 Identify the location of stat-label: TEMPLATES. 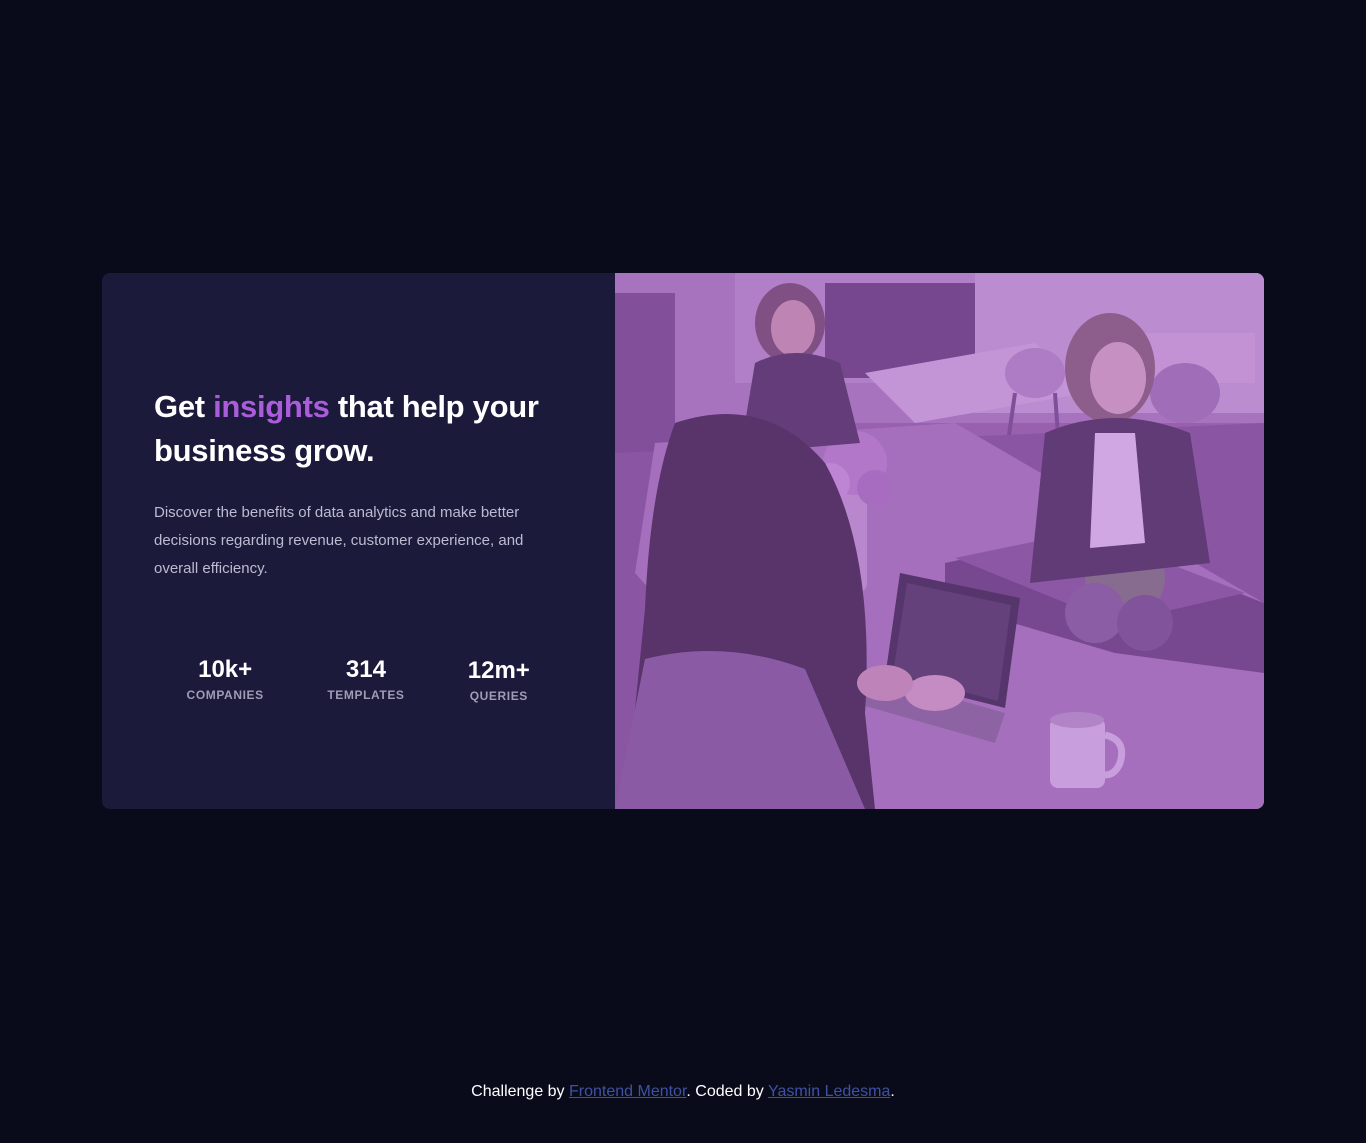
(366, 695).